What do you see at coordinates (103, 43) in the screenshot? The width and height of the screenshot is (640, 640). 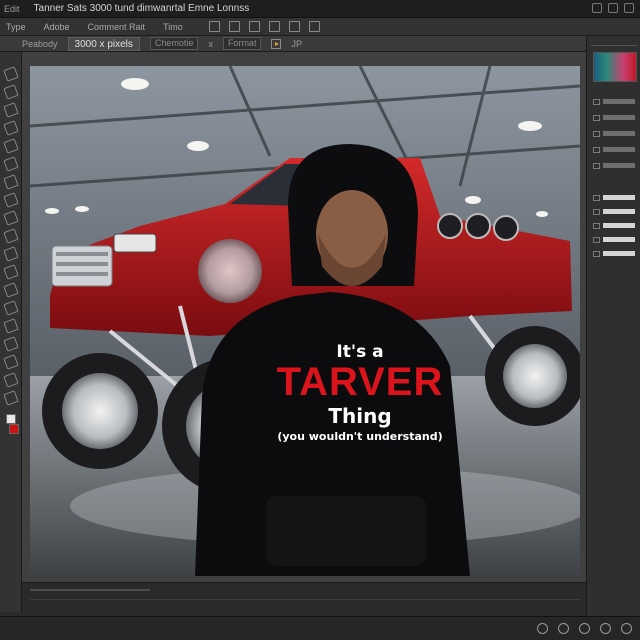 I see `image-size-field: 3000 x pixels` at bounding box center [103, 43].